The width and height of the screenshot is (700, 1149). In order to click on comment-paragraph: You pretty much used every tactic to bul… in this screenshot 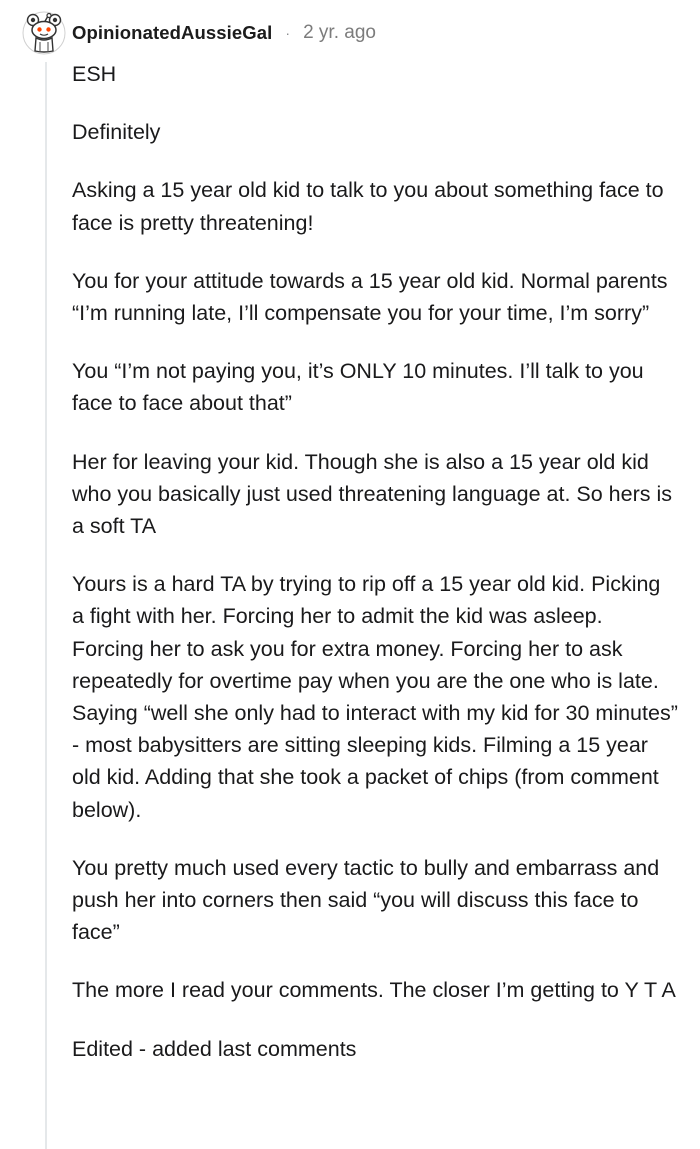, I will do `click(366, 900)`.